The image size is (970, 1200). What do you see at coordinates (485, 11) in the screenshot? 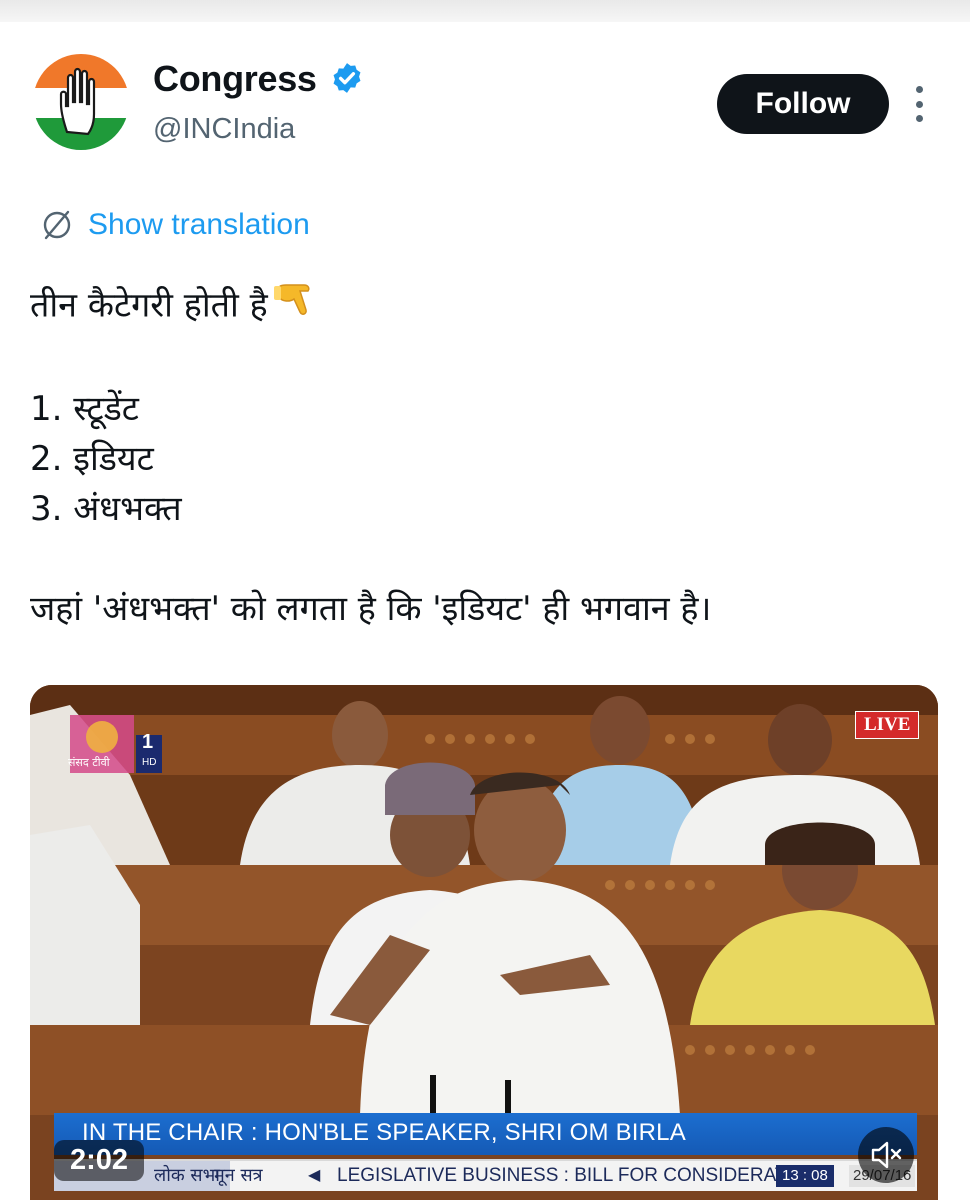
I see `status-strip` at bounding box center [485, 11].